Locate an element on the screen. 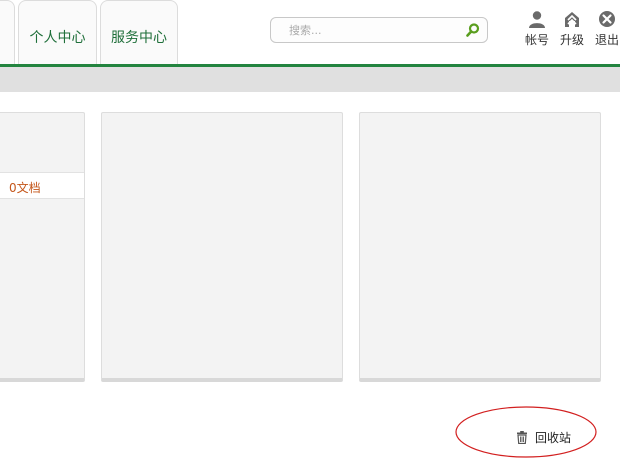 The width and height of the screenshot is (620, 466). upgrade-button: 升级 is located at coordinates (572, 28).